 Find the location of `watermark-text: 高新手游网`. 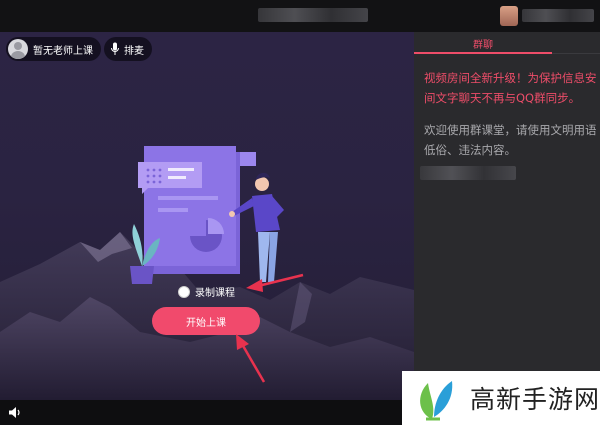

watermark-text: 高新手游网 is located at coordinates (535, 399).